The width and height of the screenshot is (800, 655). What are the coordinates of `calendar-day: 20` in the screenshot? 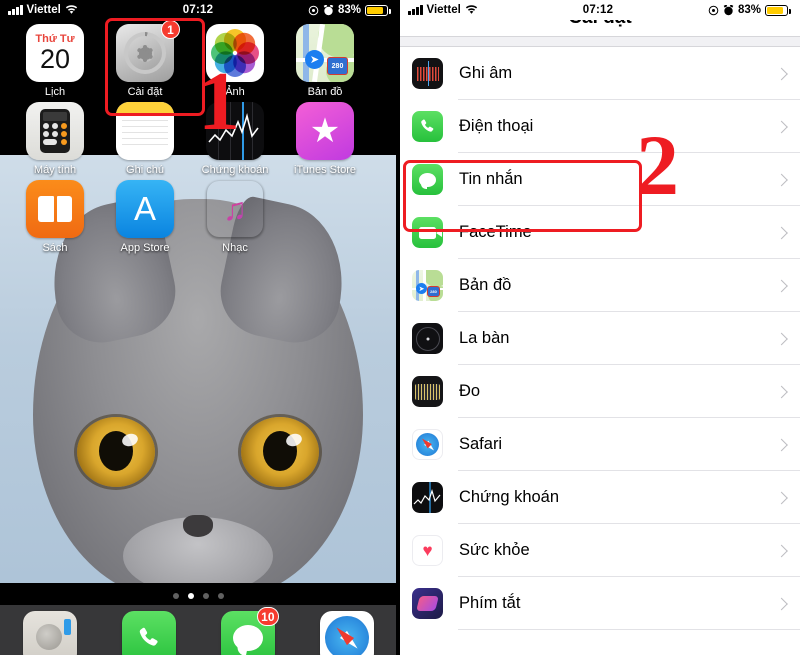 It's located at (55, 58).